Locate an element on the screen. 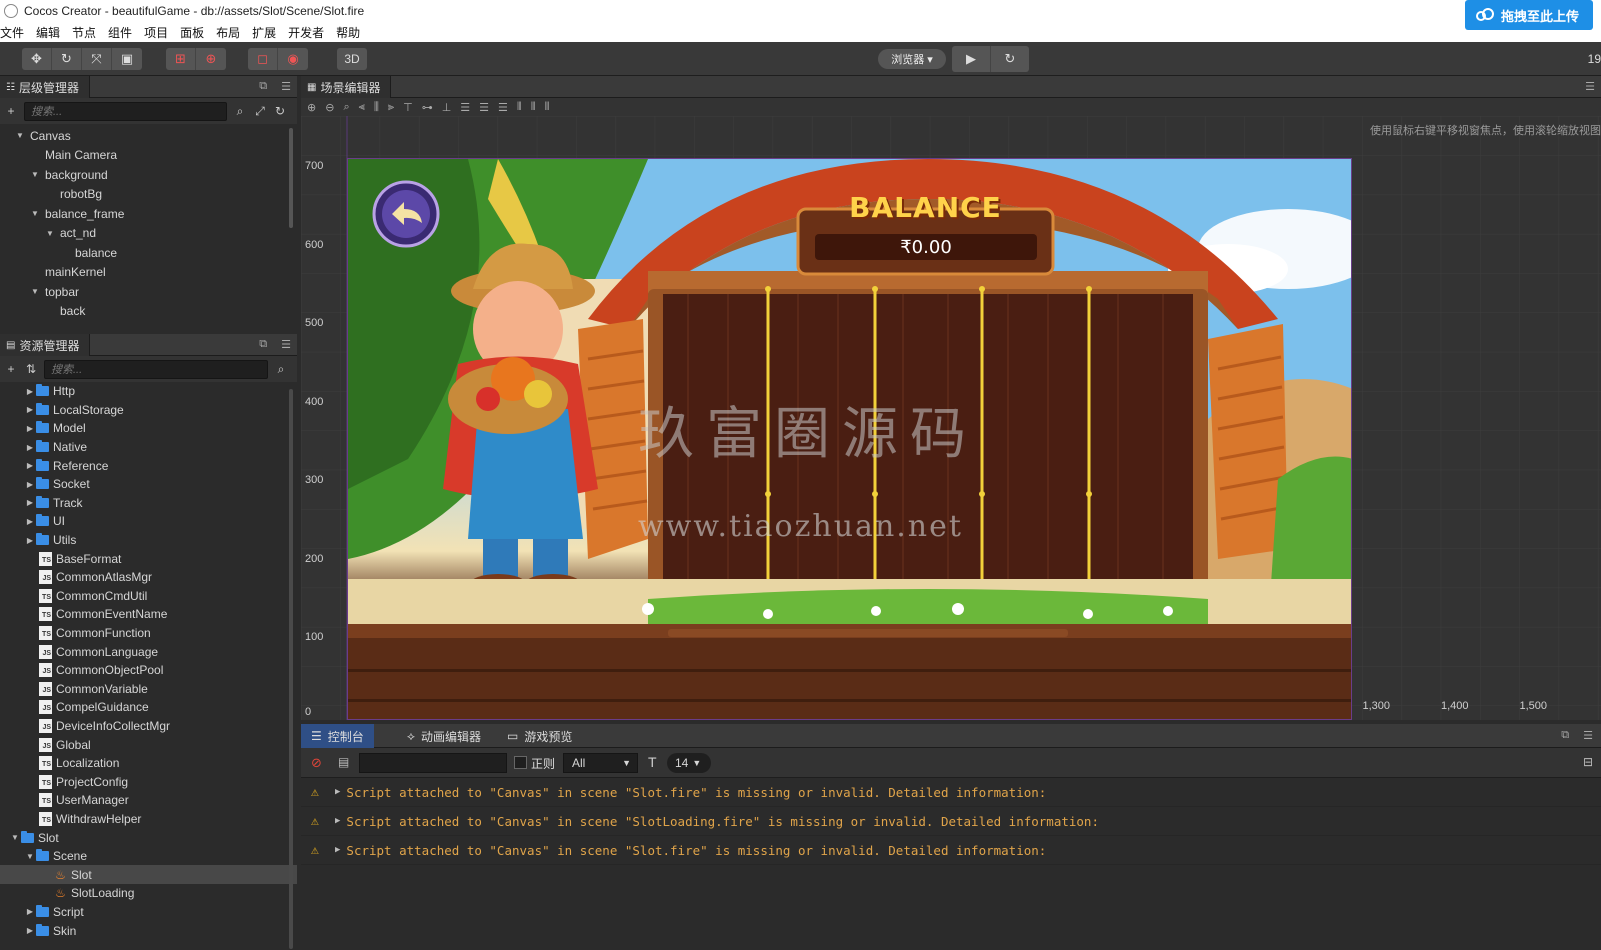 The width and height of the screenshot is (1601, 950). asset-item: ▶ UI is located at coordinates (148, 521).